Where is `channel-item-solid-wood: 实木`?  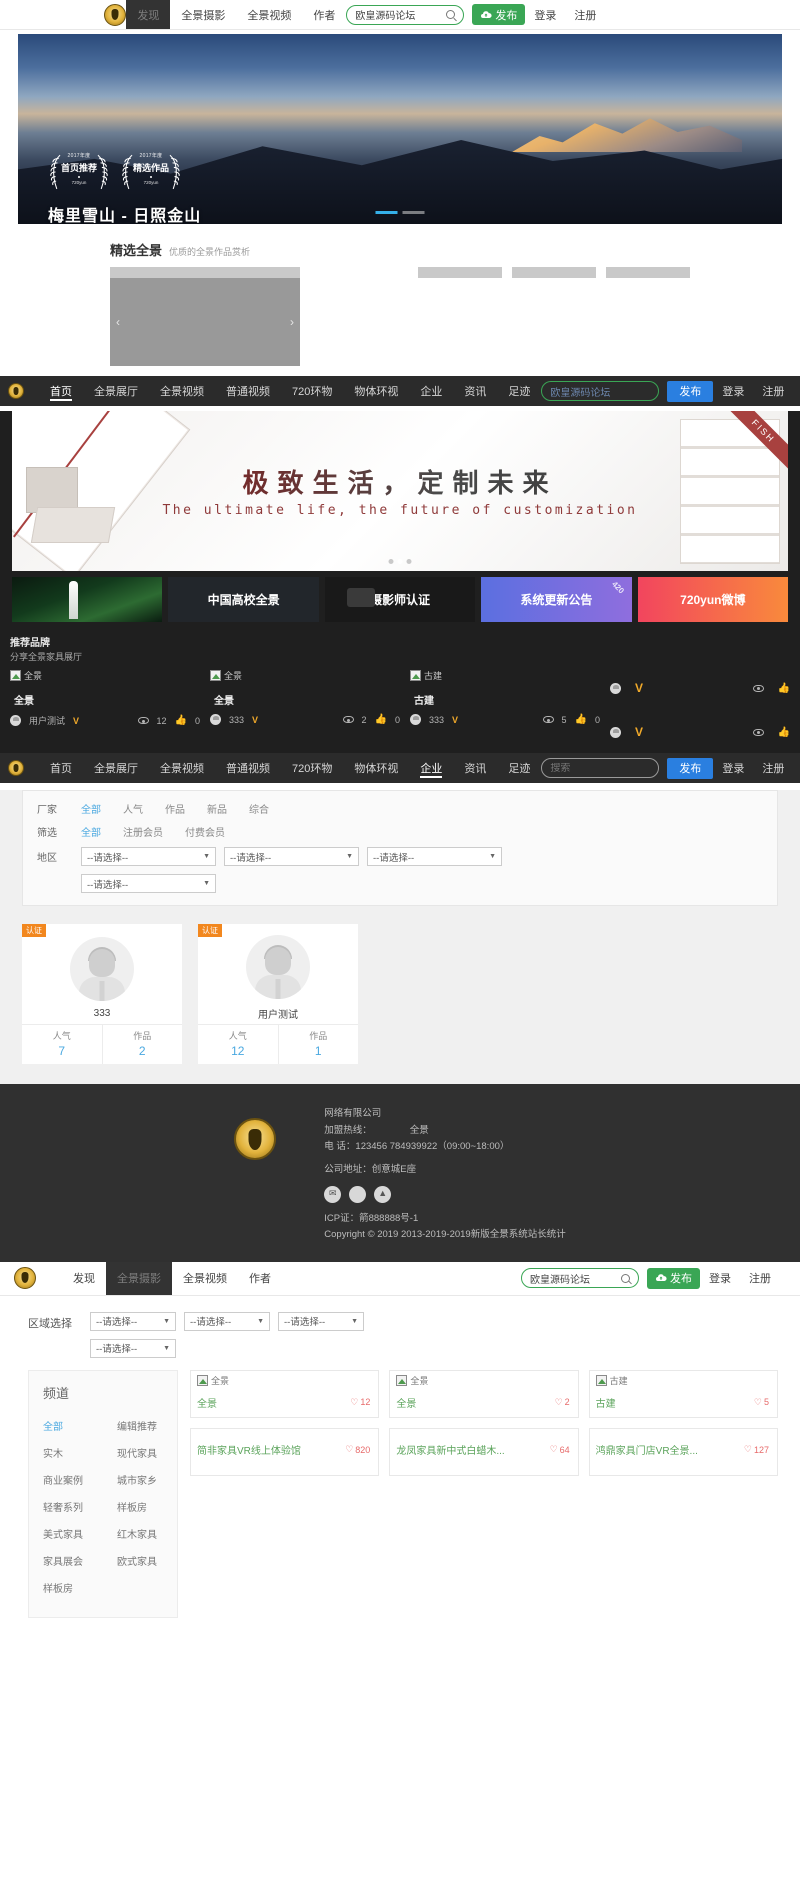
channel-item-solid-wood: 实木 is located at coordinates (66, 1452).